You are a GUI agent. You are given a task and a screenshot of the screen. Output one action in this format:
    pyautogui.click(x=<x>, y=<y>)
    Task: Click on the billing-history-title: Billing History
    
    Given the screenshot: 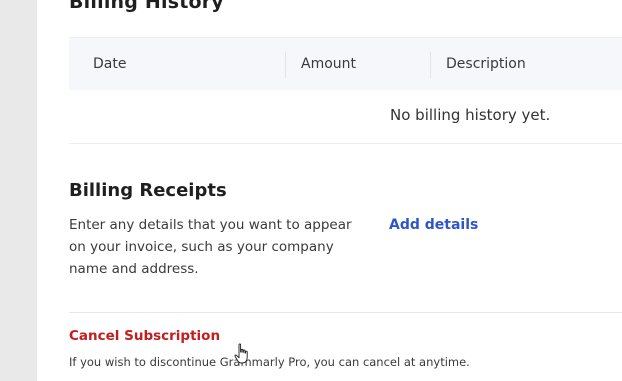 What is the action you would take?
    pyautogui.click(x=146, y=6)
    